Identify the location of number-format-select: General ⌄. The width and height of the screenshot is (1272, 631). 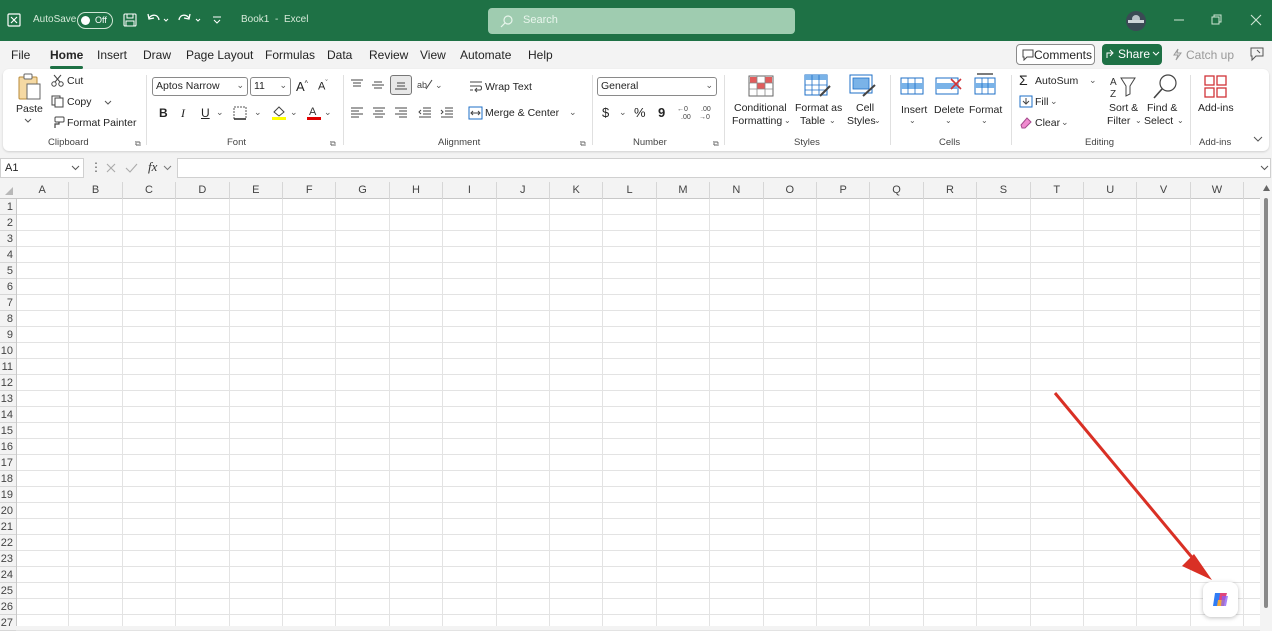
(657, 86).